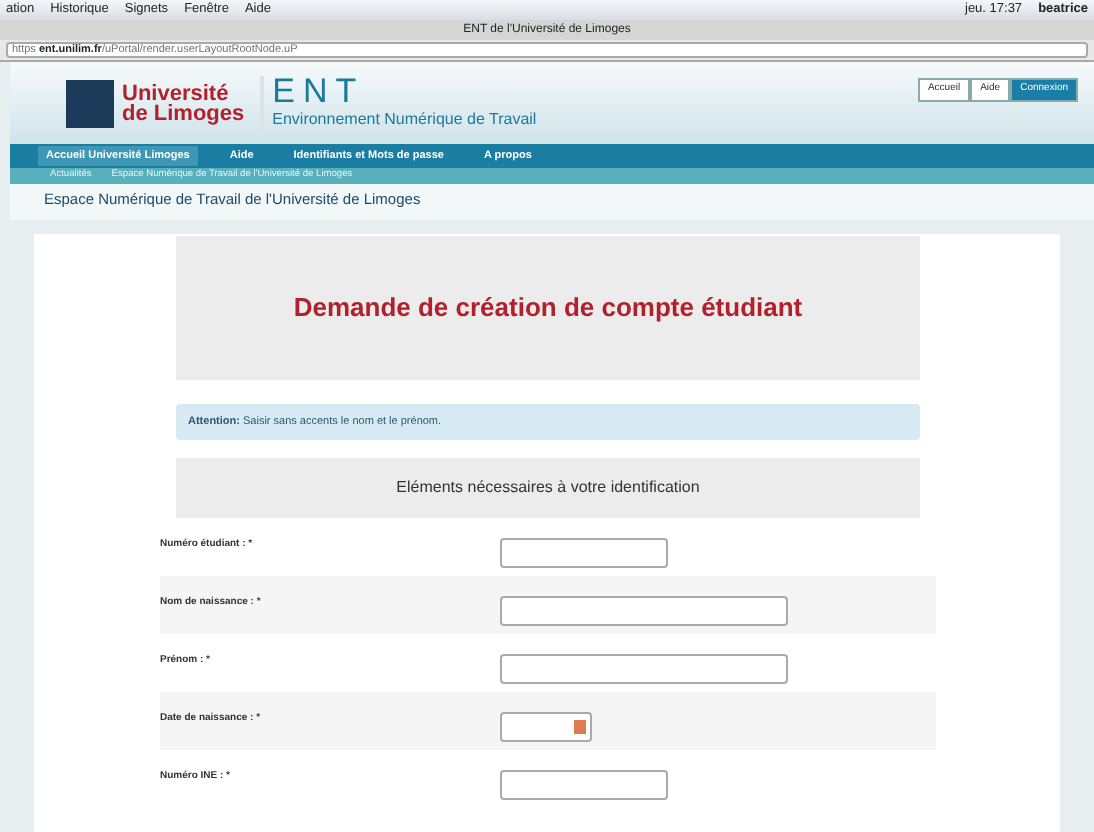  I want to click on form-title: Demande de création de compte étudiant, so click(548, 308).